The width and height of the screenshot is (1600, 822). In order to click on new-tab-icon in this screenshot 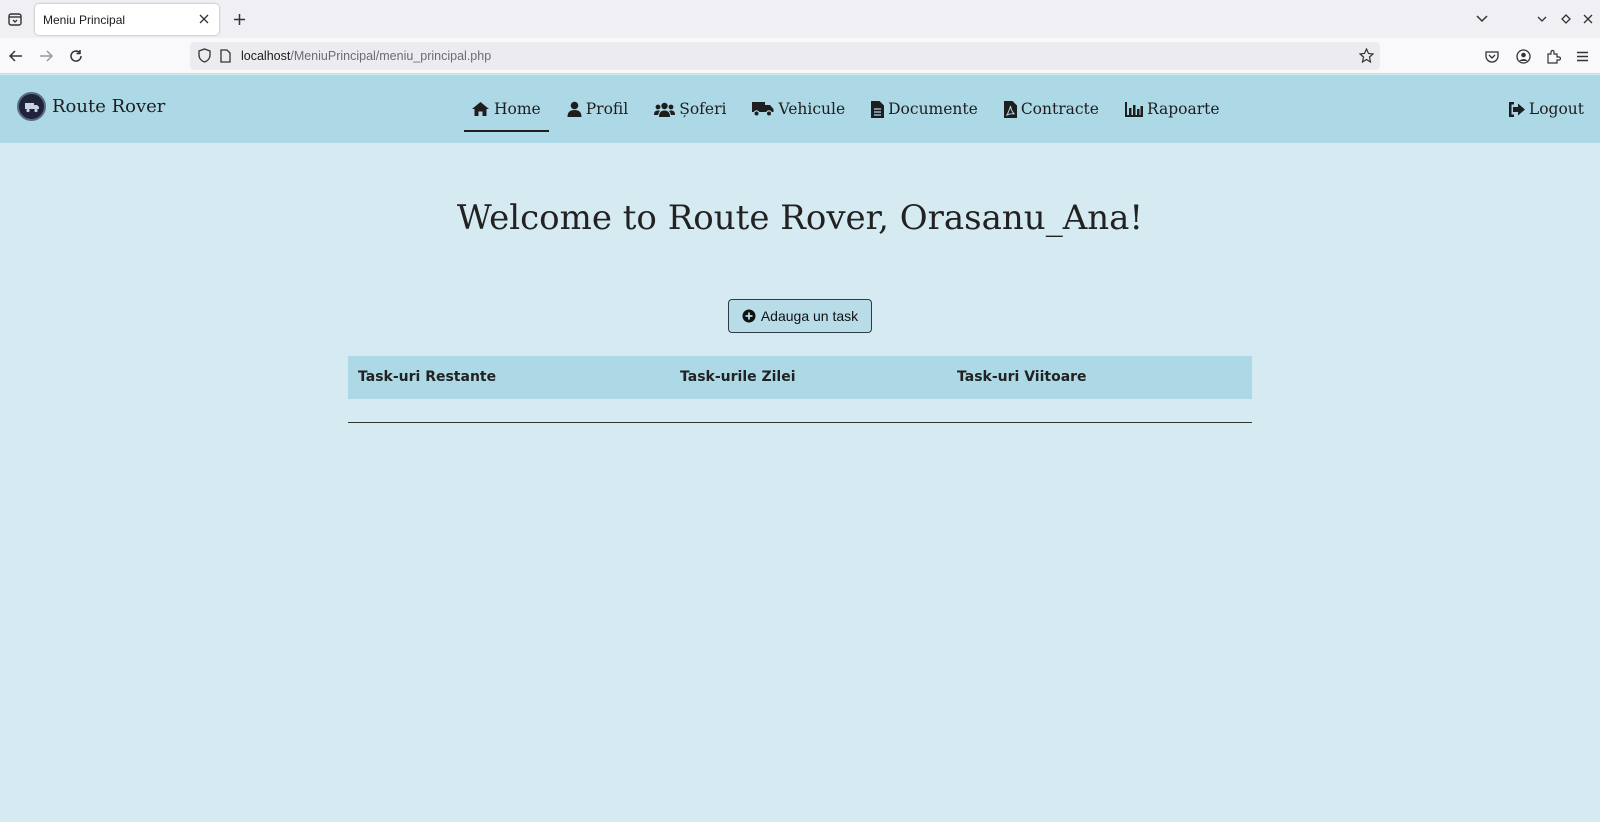, I will do `click(239, 19)`.